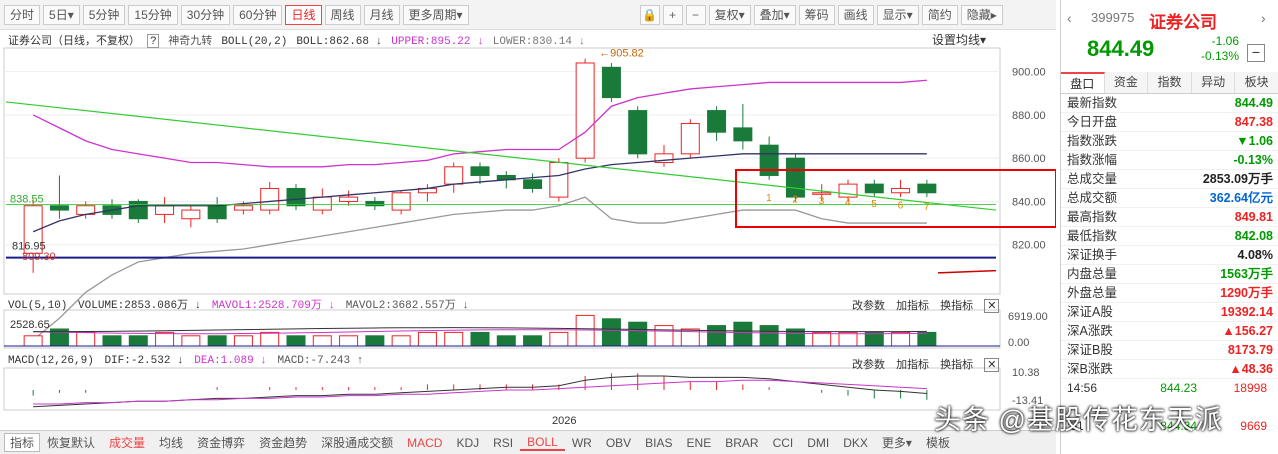 The image size is (1278, 454). What do you see at coordinates (741, 443) in the screenshot?
I see `indicator-tab-15: BRAR` at bounding box center [741, 443].